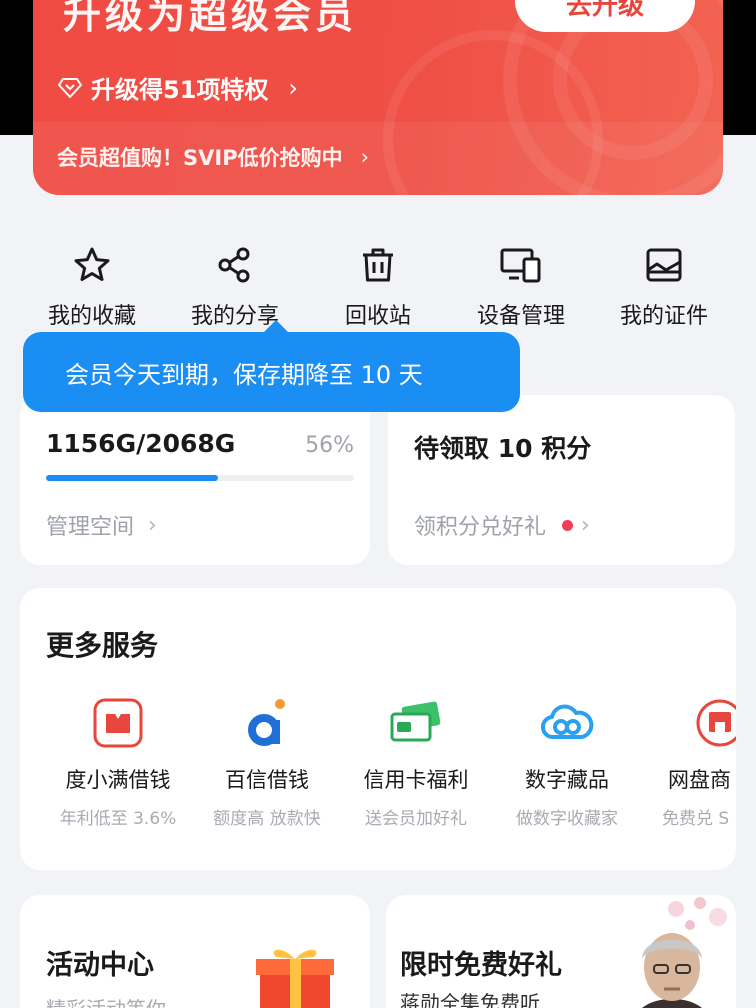 This screenshot has width=756, height=1008. Describe the element at coordinates (106, 1000) in the screenshot. I see `activity-subtitle: 精彩活动等你` at that location.